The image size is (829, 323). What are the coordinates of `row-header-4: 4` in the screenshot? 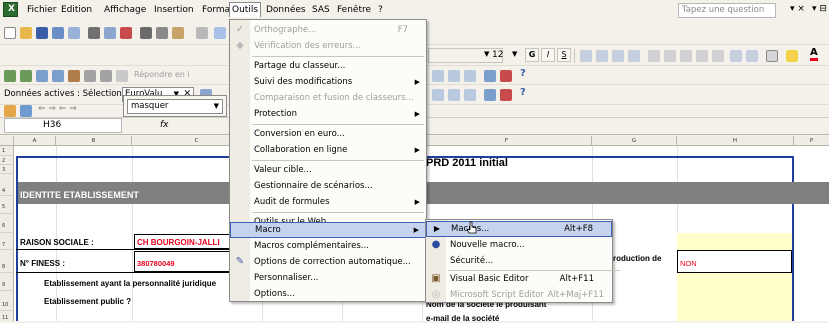 It's located at (7, 185).